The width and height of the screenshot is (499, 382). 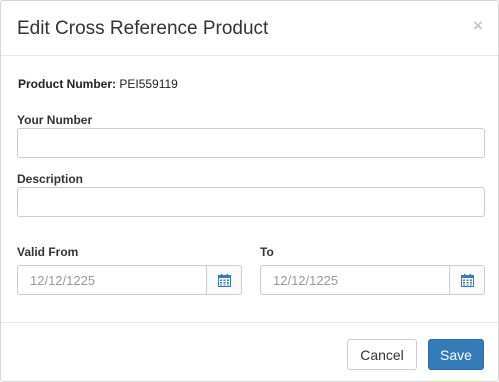 What do you see at coordinates (355, 280) in the screenshot?
I see `valid-to-input` at bounding box center [355, 280].